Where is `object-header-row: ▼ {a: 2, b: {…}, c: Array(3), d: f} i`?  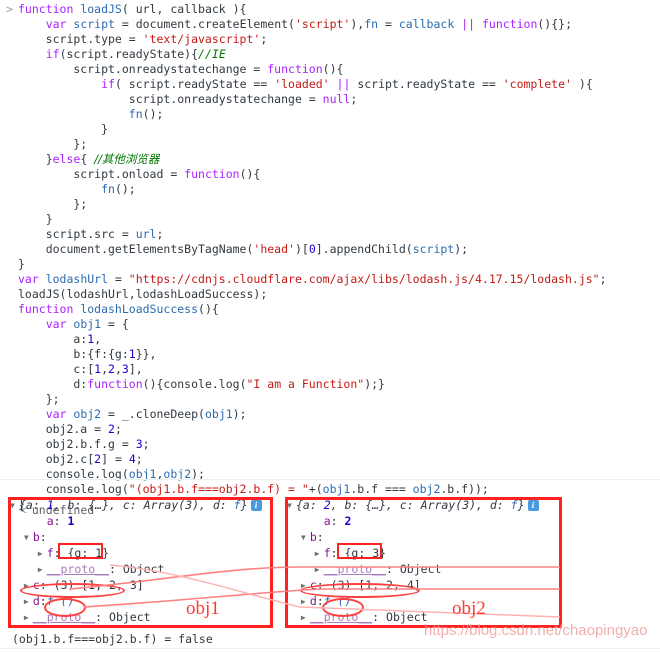 object-header-row: ▼ {a: 2, b: {…}, c: Array(3), d: f} i is located at coordinates (416, 505).